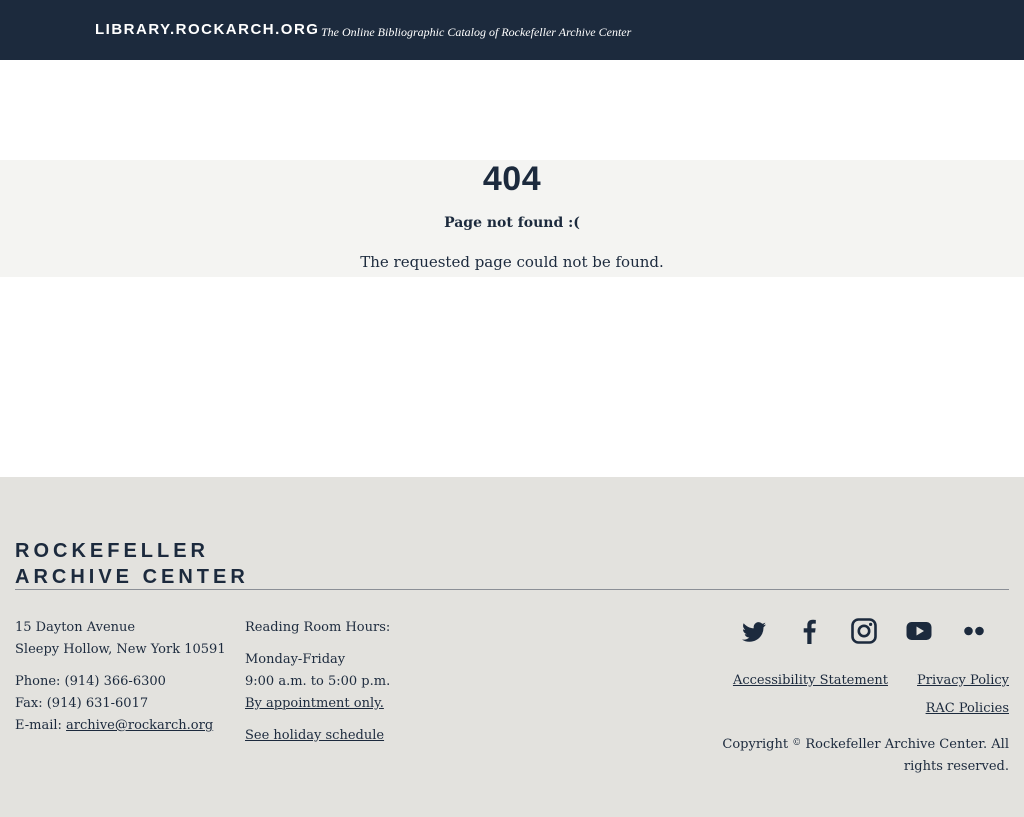 The width and height of the screenshot is (1024, 817). What do you see at coordinates (132, 577) in the screenshot?
I see `logo-line-2: ARCHIVE CENTER` at bounding box center [132, 577].